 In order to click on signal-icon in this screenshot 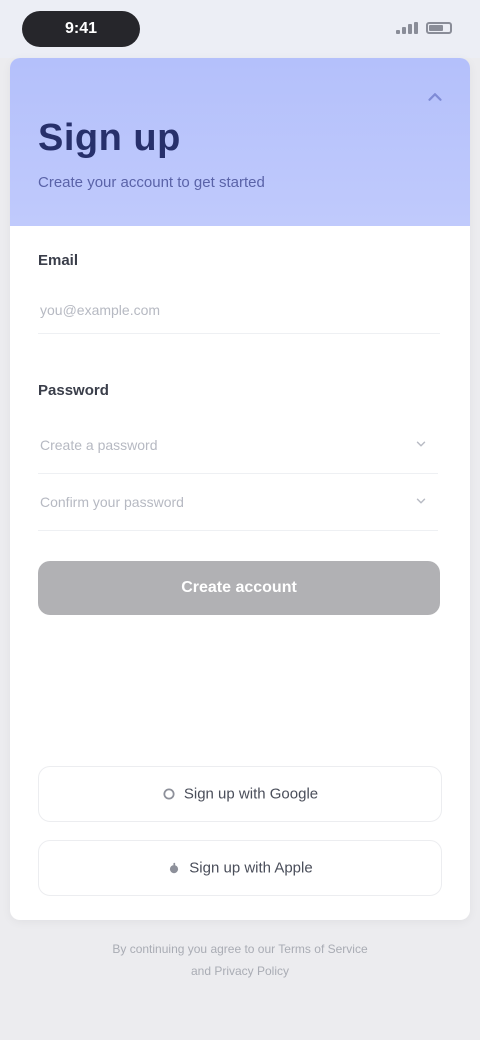, I will do `click(407, 28)`.